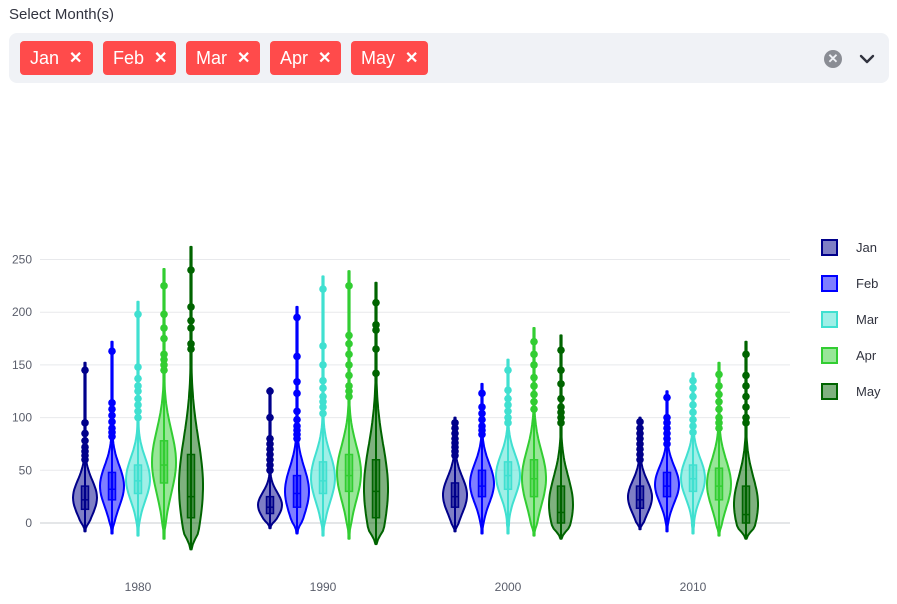  I want to click on legend-label: Jan, so click(866, 247).